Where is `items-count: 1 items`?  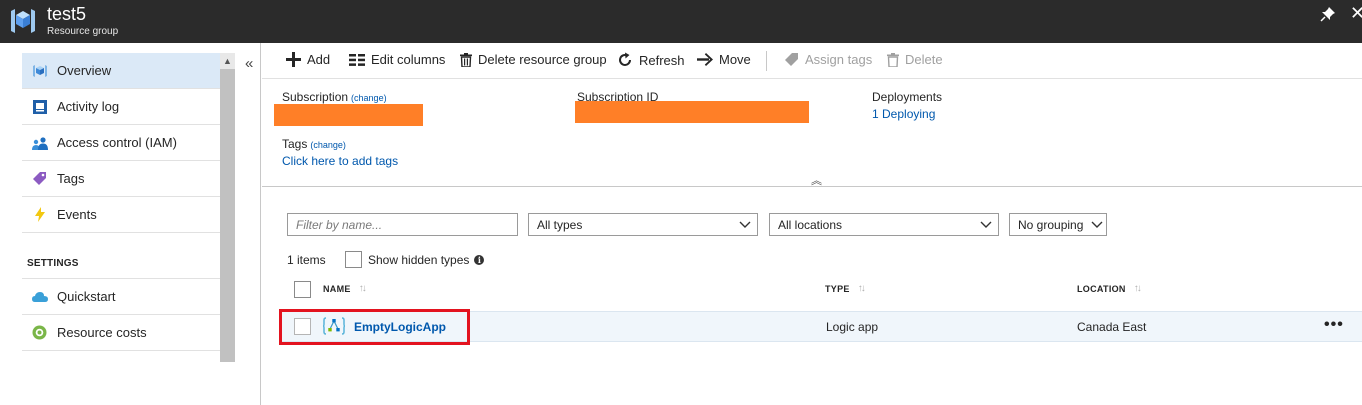
items-count: 1 items is located at coordinates (306, 260).